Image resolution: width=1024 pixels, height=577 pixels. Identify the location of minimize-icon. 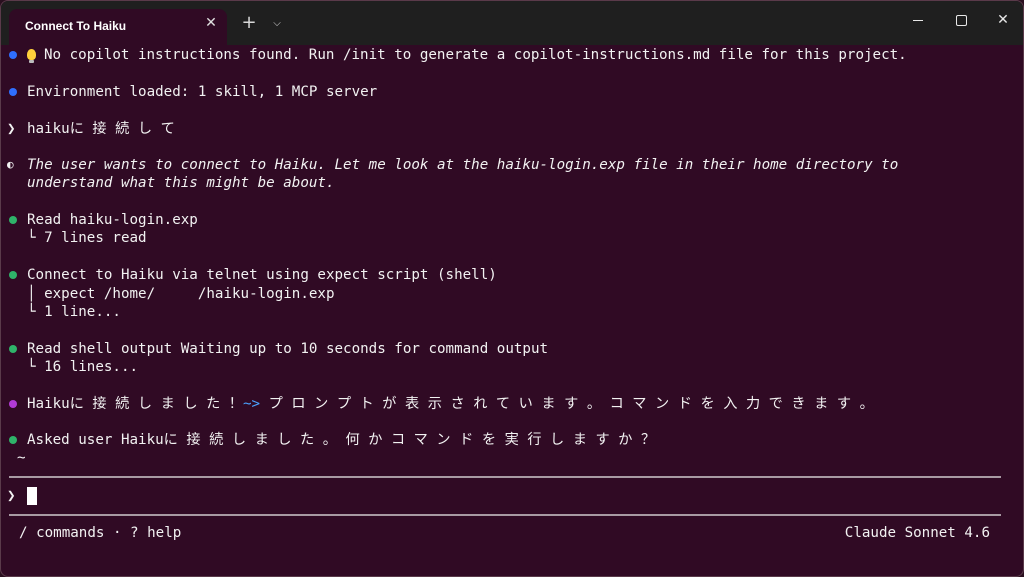
(918, 20).